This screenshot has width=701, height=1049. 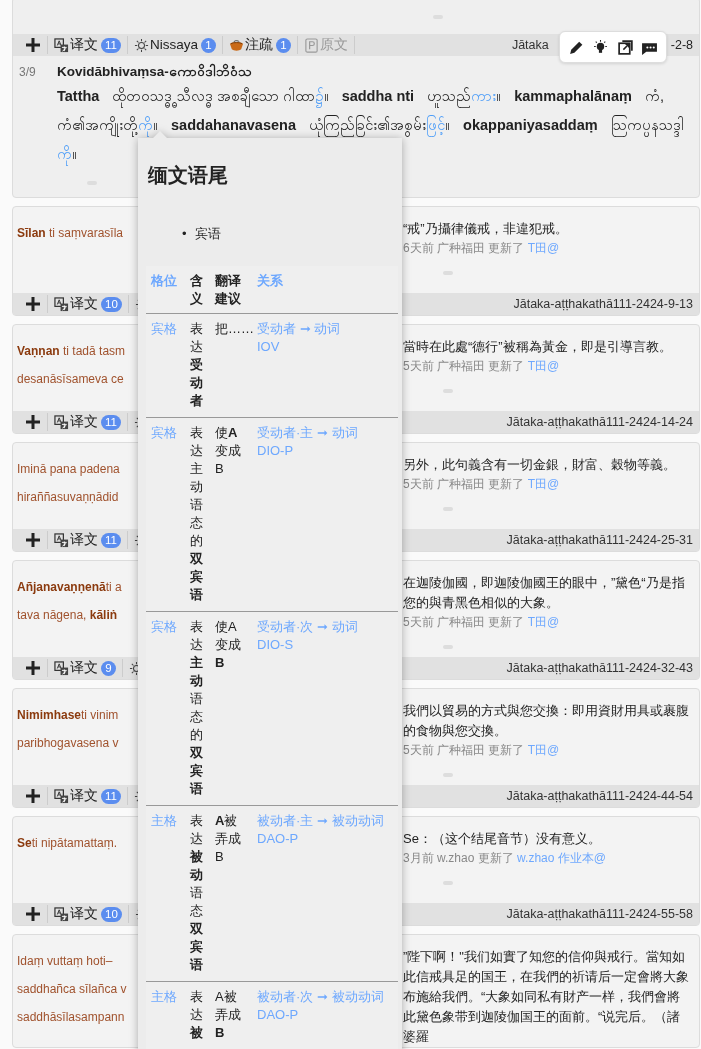 I want to click on source-label: -2-8, so click(x=681, y=45).